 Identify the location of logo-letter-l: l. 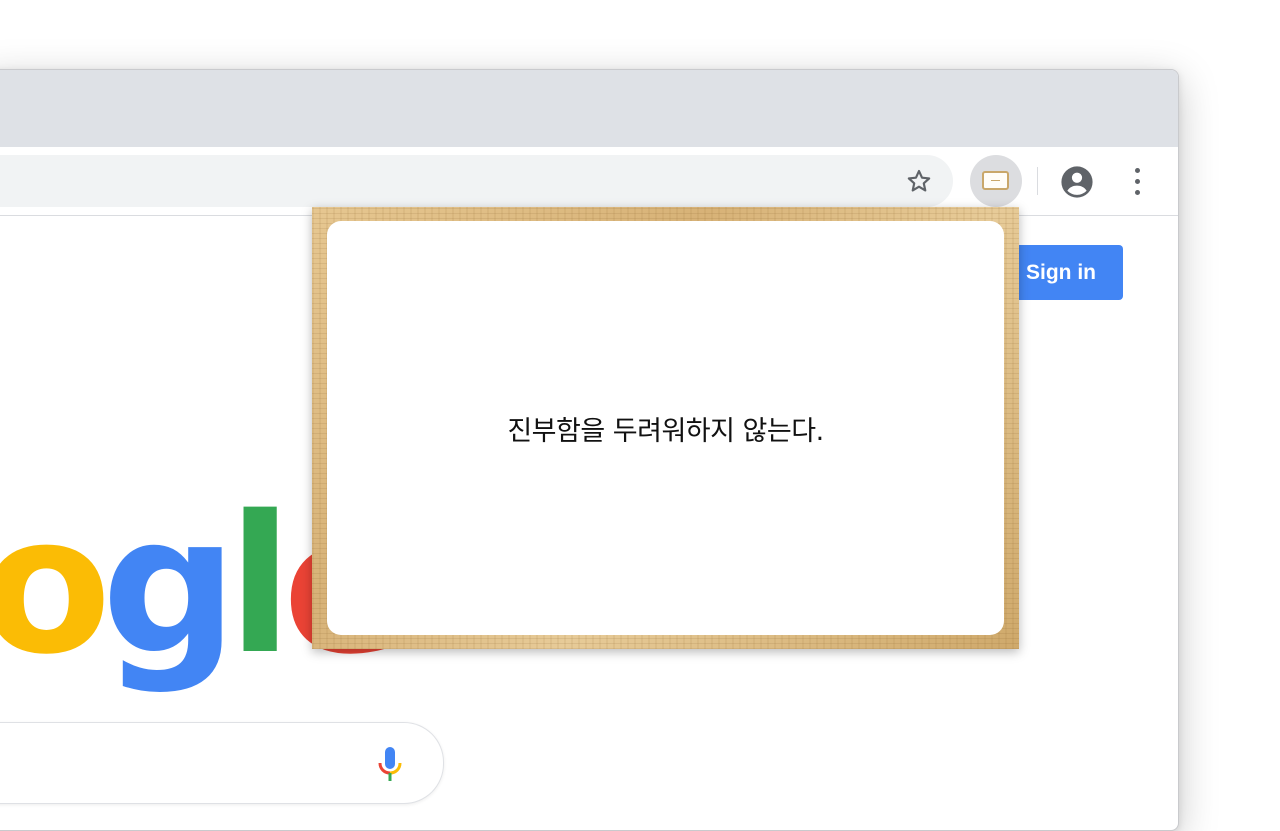
(260, 585).